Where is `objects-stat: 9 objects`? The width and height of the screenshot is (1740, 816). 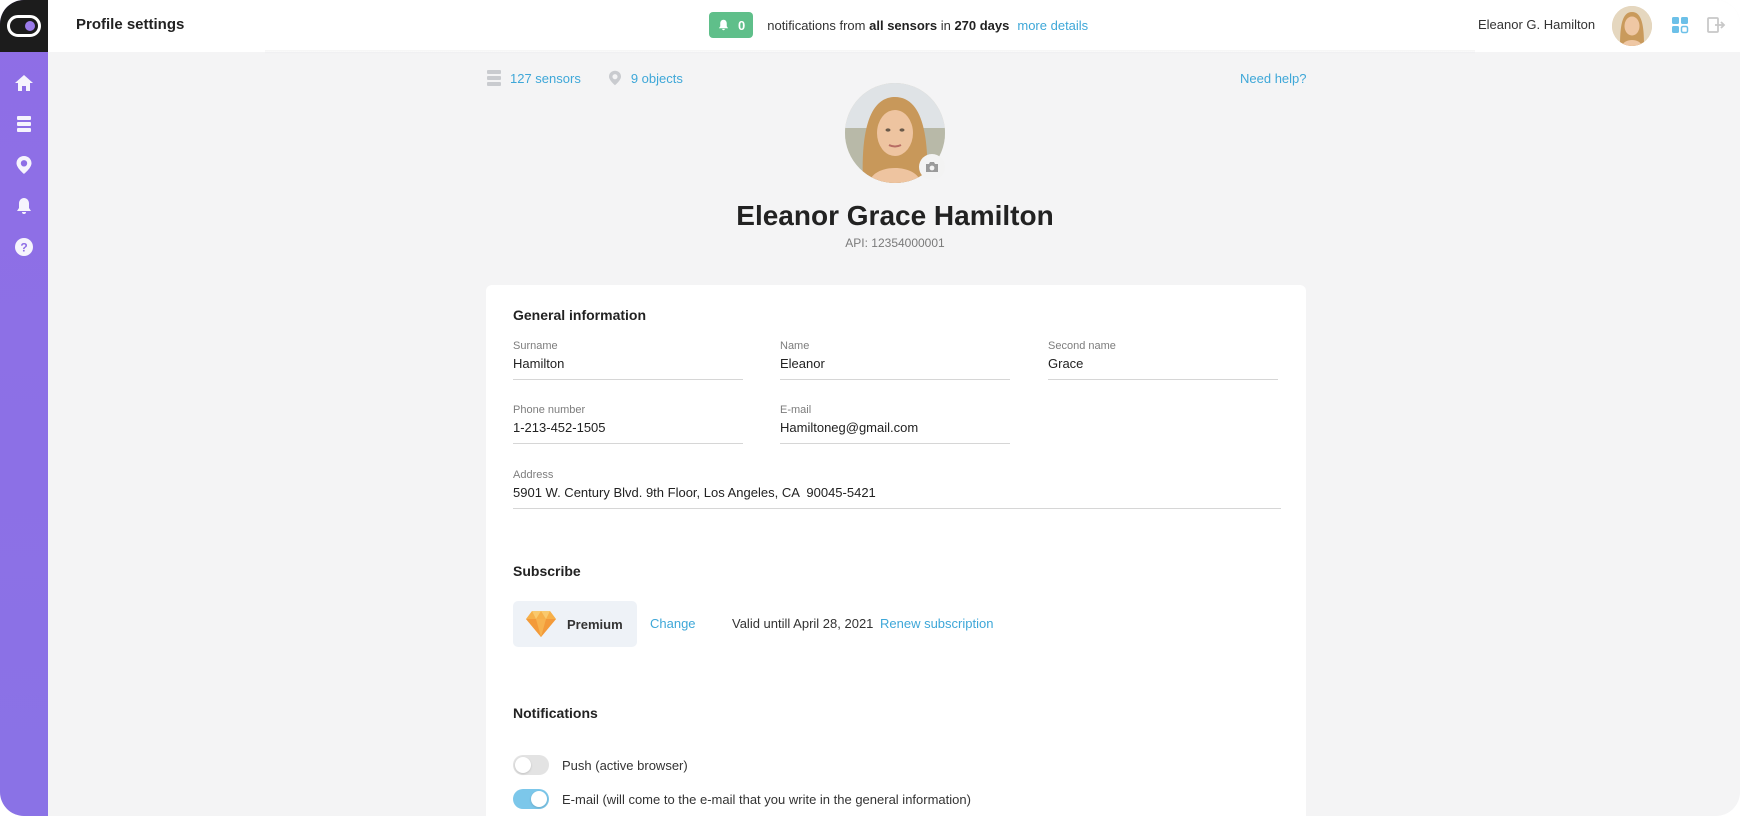 objects-stat: 9 objects is located at coordinates (645, 78).